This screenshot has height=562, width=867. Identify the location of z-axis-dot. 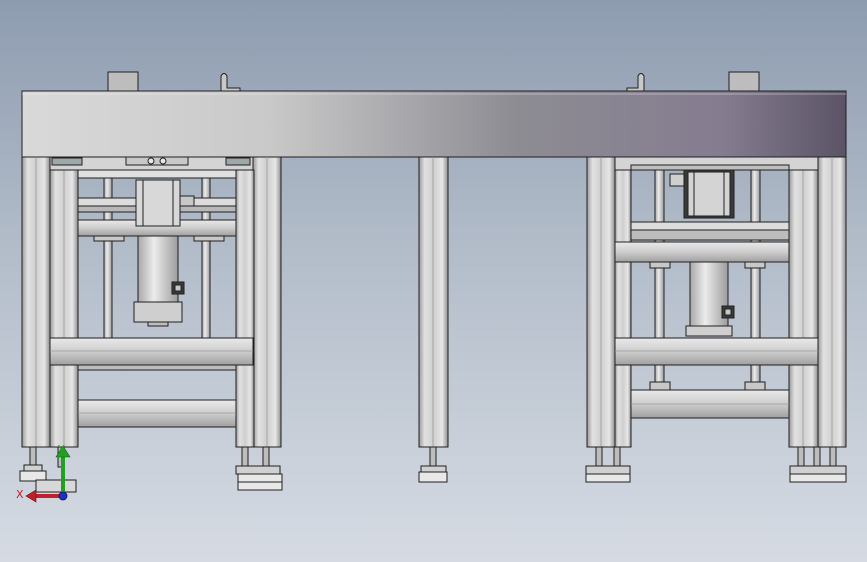
(63, 496).